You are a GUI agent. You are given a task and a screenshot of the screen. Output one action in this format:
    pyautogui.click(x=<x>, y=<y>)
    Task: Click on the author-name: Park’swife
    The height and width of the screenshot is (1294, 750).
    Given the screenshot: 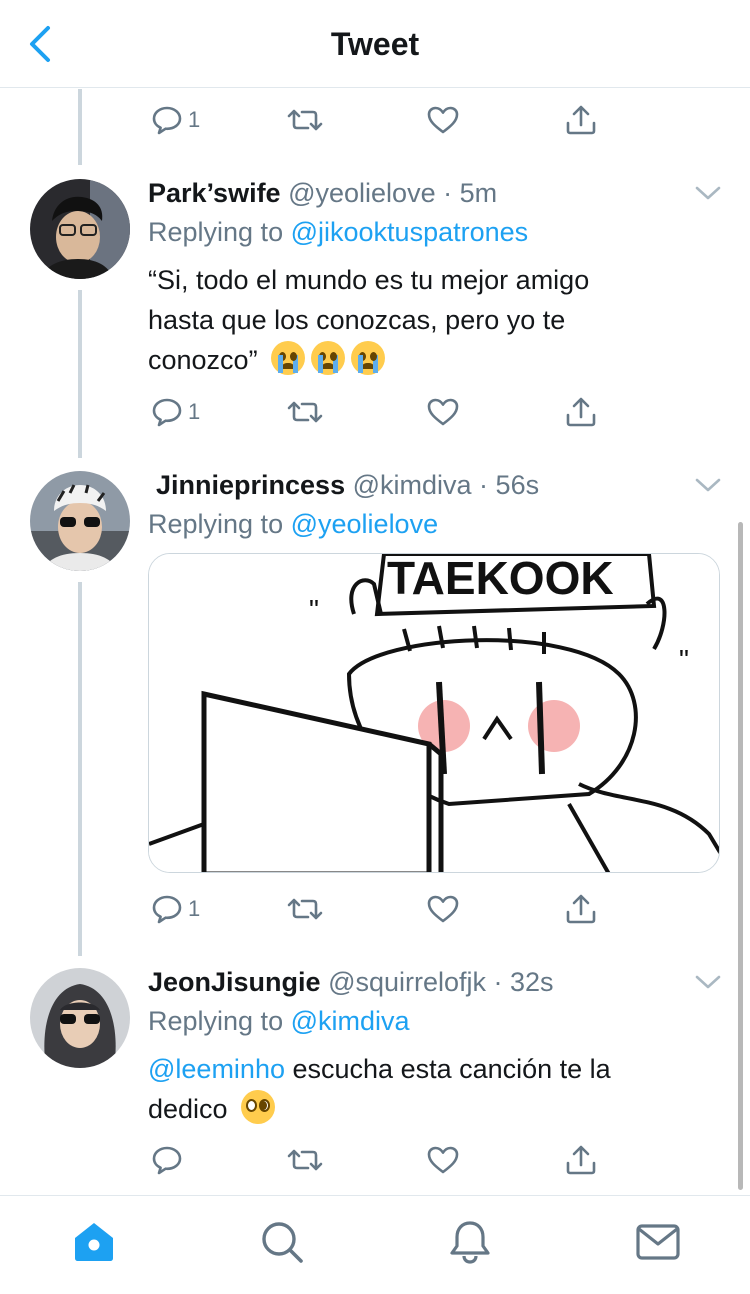 What is the action you would take?
    pyautogui.click(x=214, y=193)
    